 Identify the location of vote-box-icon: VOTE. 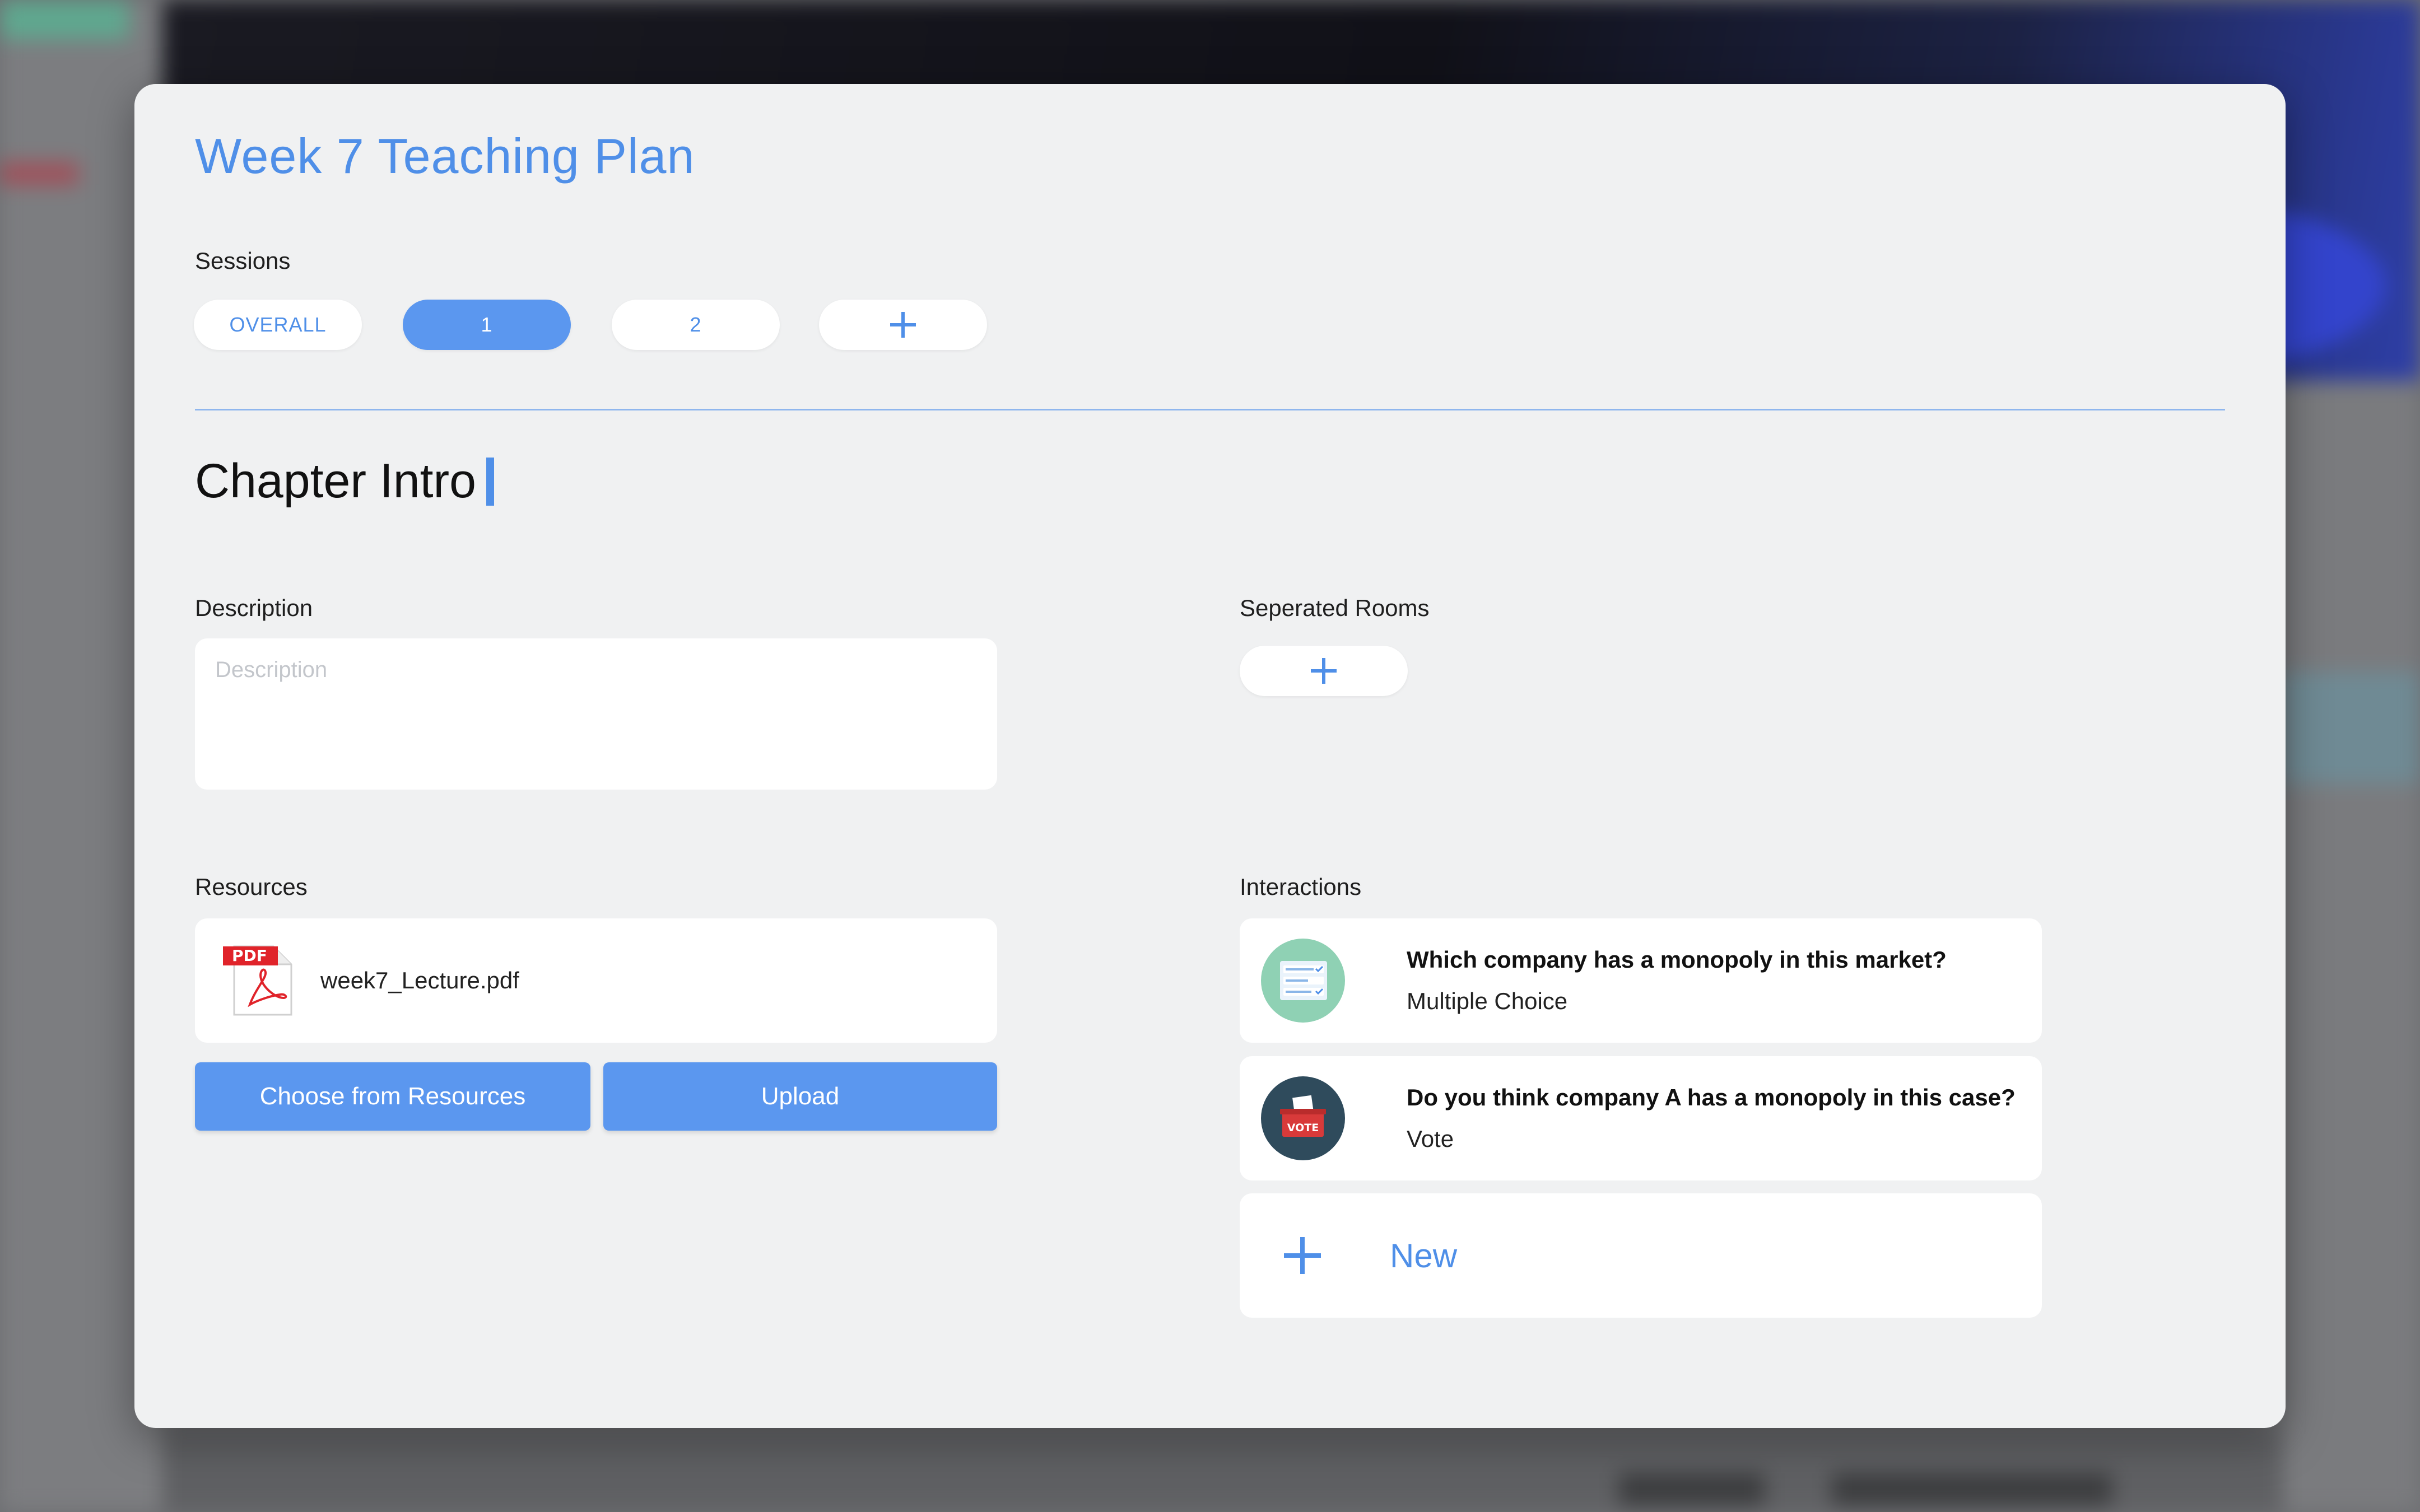
(1303, 1118).